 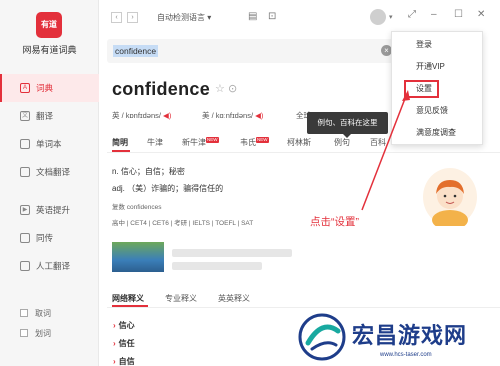 What do you see at coordinates (334, 222) in the screenshot?
I see `annotation-text: 点击“设置”` at bounding box center [334, 222].